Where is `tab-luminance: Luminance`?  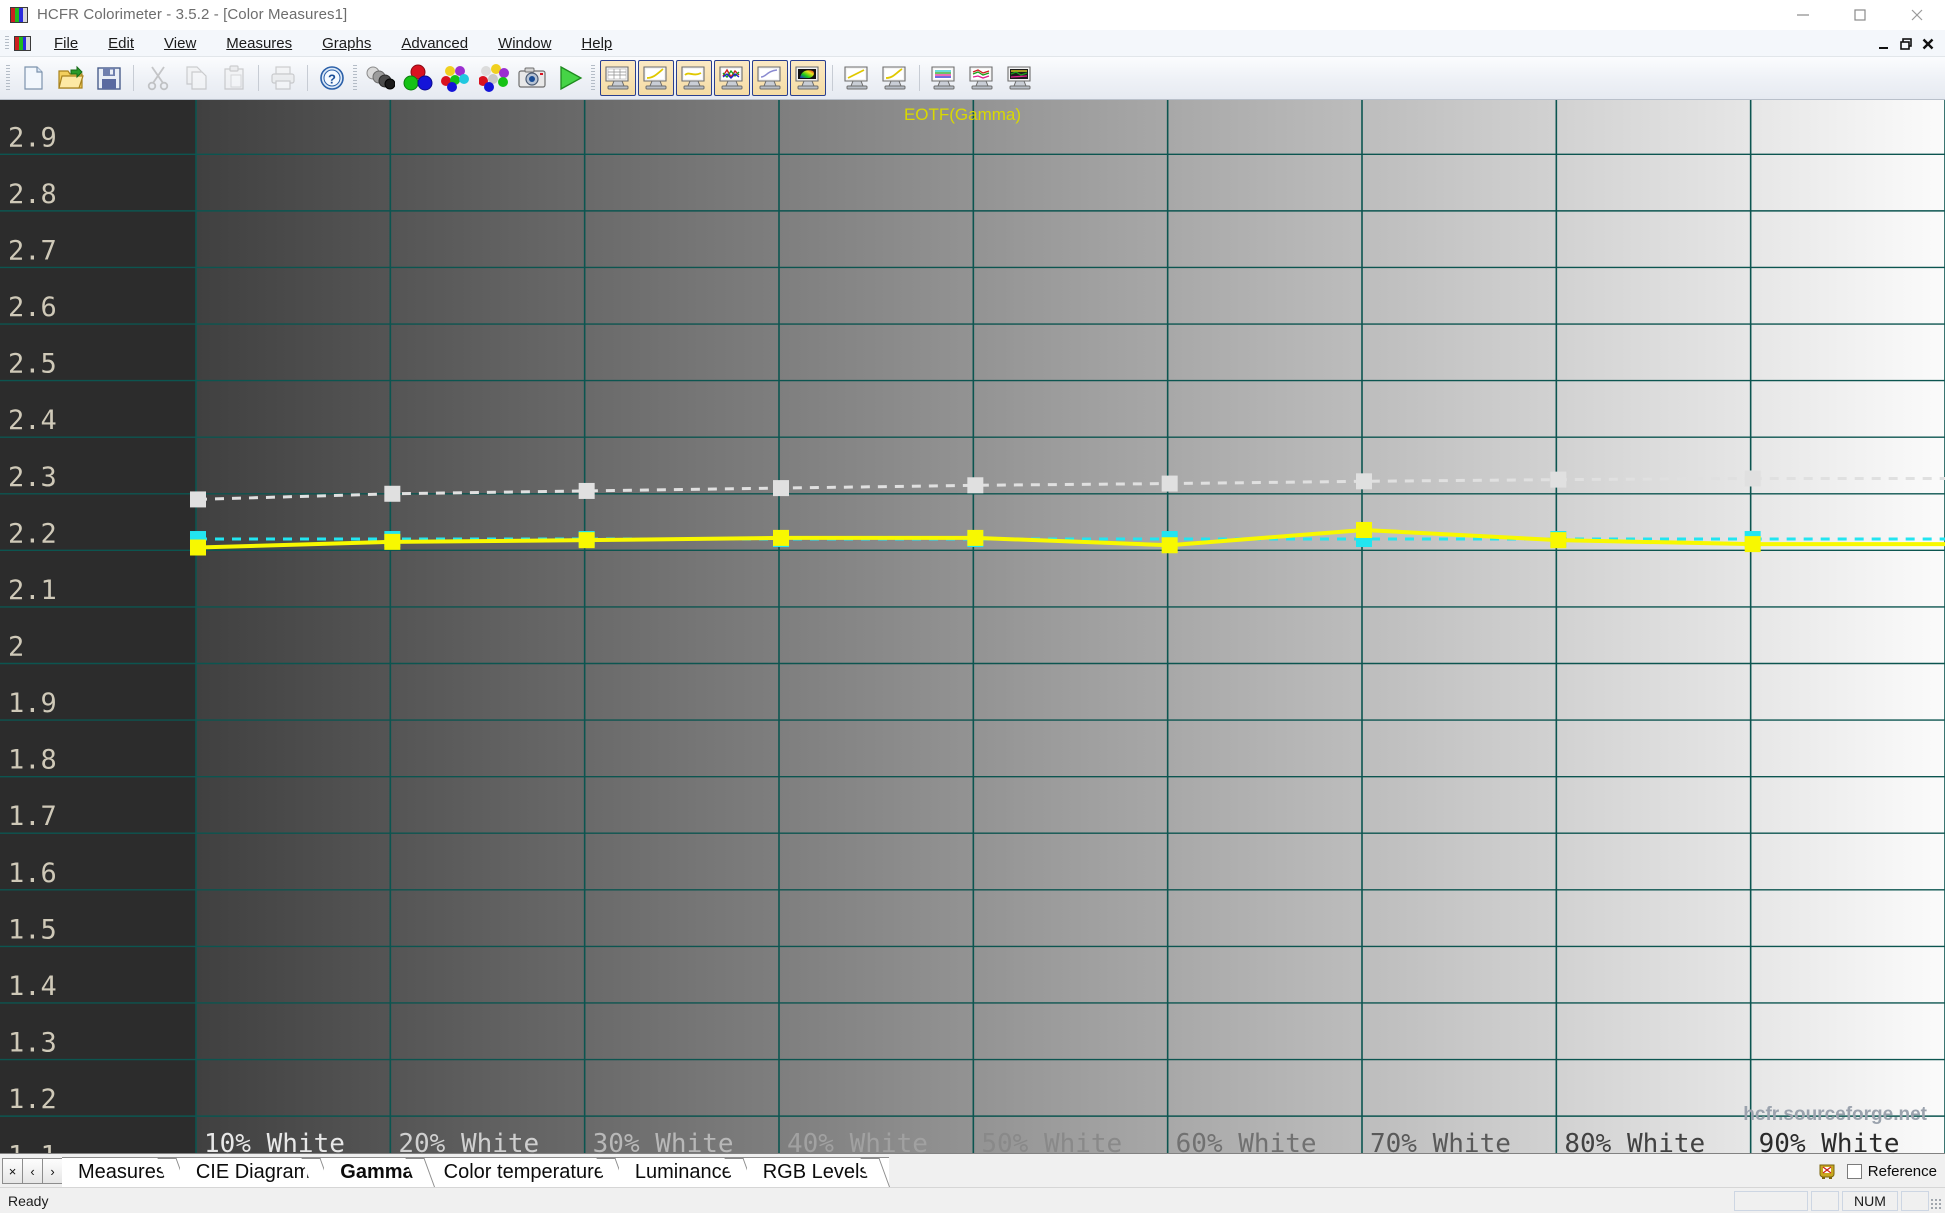 tab-luminance: Luminance is located at coordinates (685, 1172).